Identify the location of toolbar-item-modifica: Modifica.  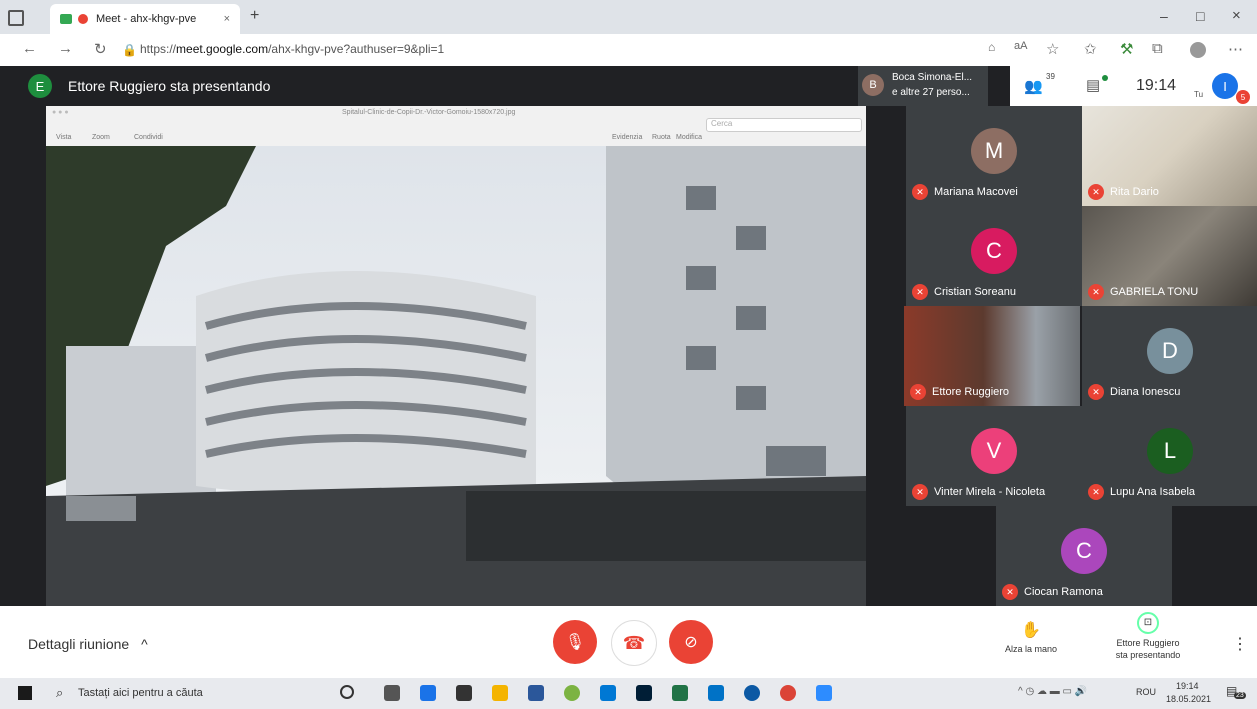
(689, 137).